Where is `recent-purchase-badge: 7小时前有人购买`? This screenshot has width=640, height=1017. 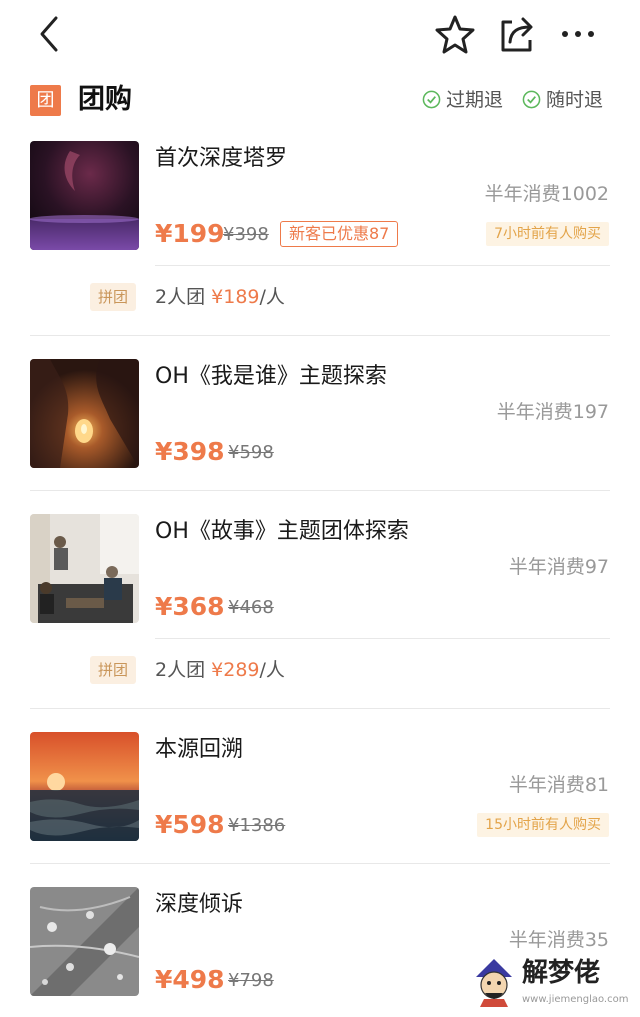 recent-purchase-badge: 7小时前有人购买 is located at coordinates (547, 234).